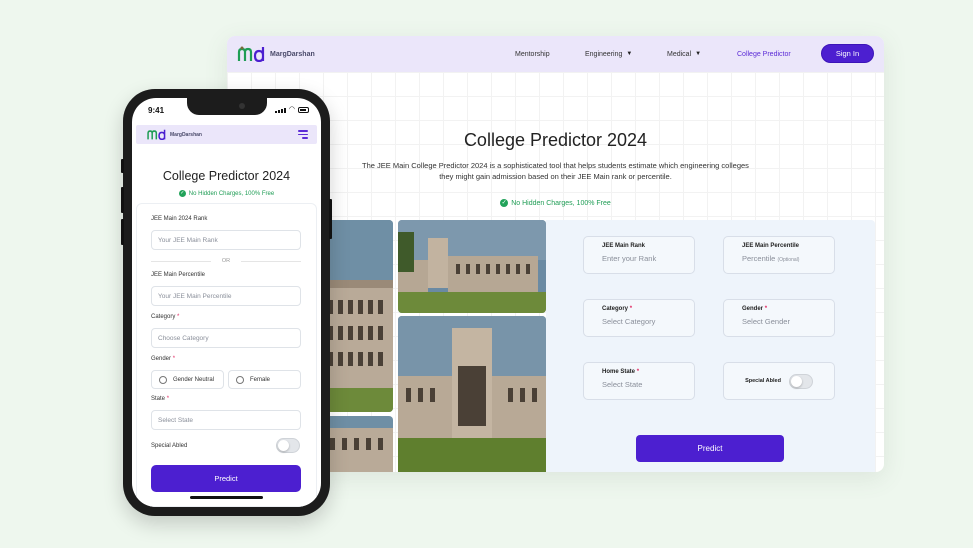 This screenshot has height=548, width=973. I want to click on gender-option-neutral: Gender Neutral, so click(187, 379).